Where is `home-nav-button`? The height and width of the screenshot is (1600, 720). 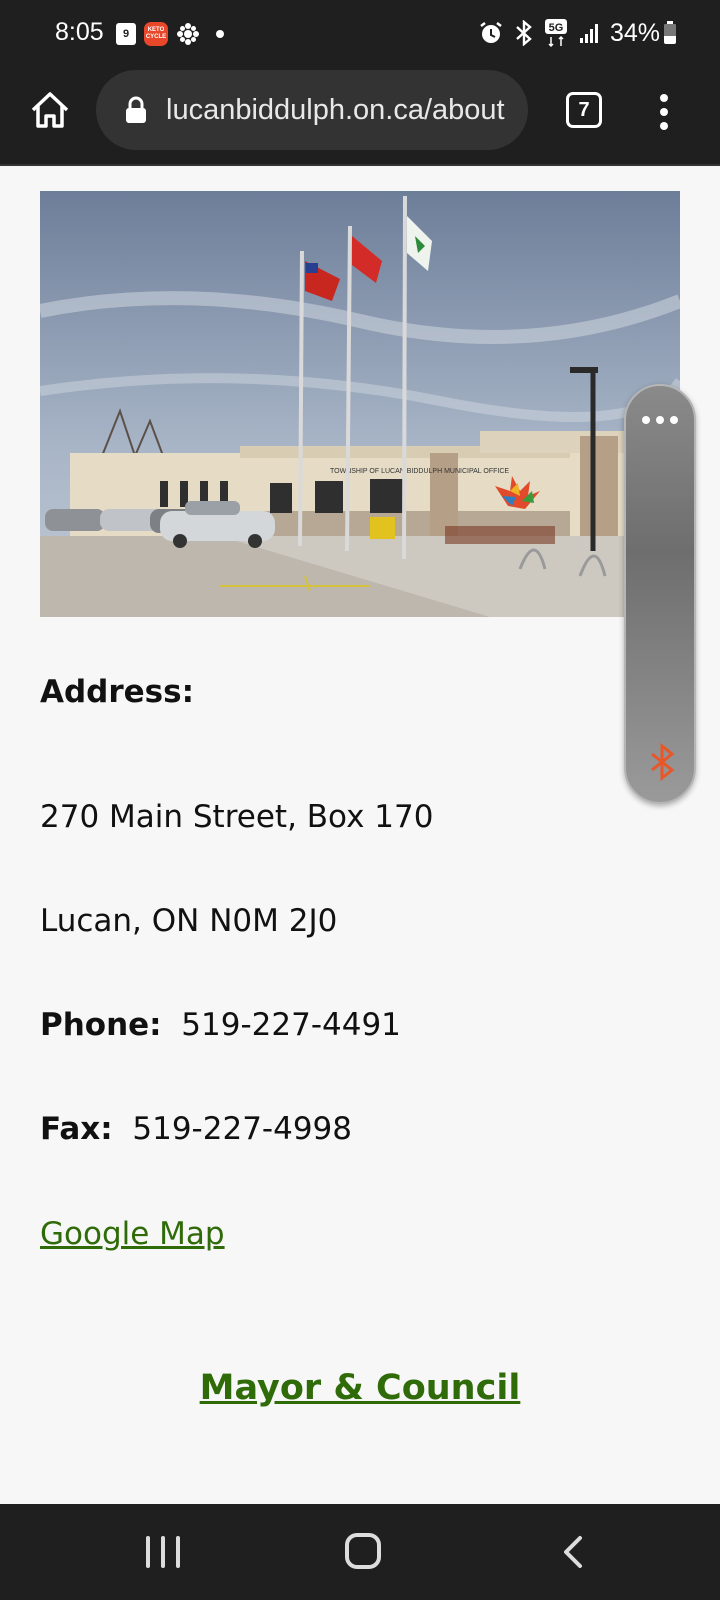 home-nav-button is located at coordinates (363, 1551).